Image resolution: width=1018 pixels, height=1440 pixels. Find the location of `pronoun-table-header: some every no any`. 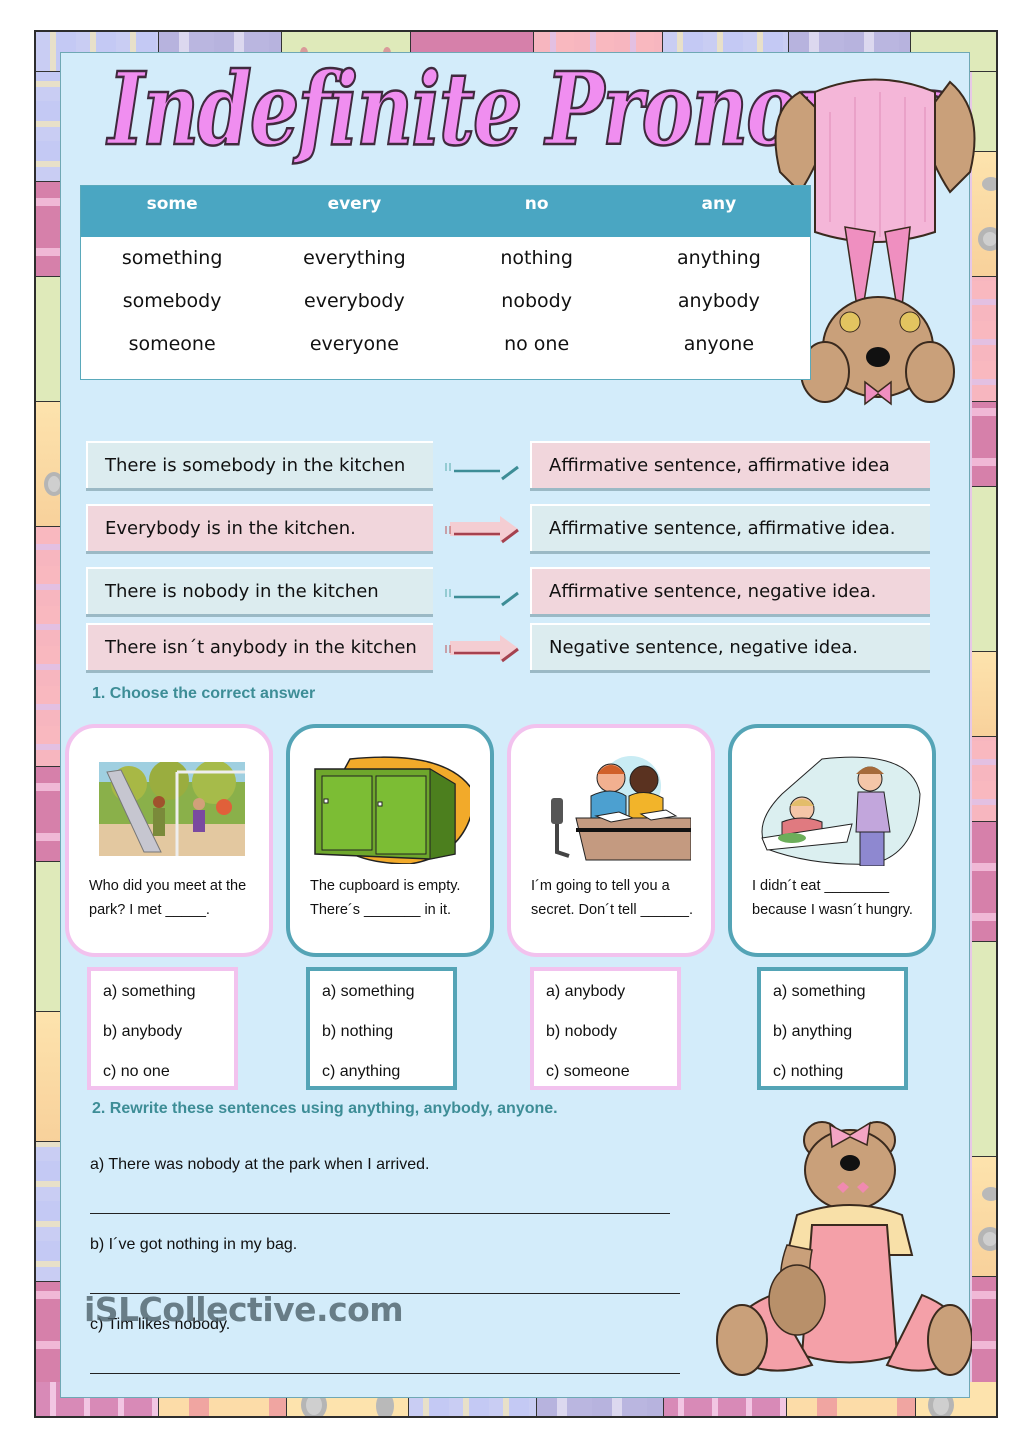

pronoun-table-header: some every no any is located at coordinates (445, 211).